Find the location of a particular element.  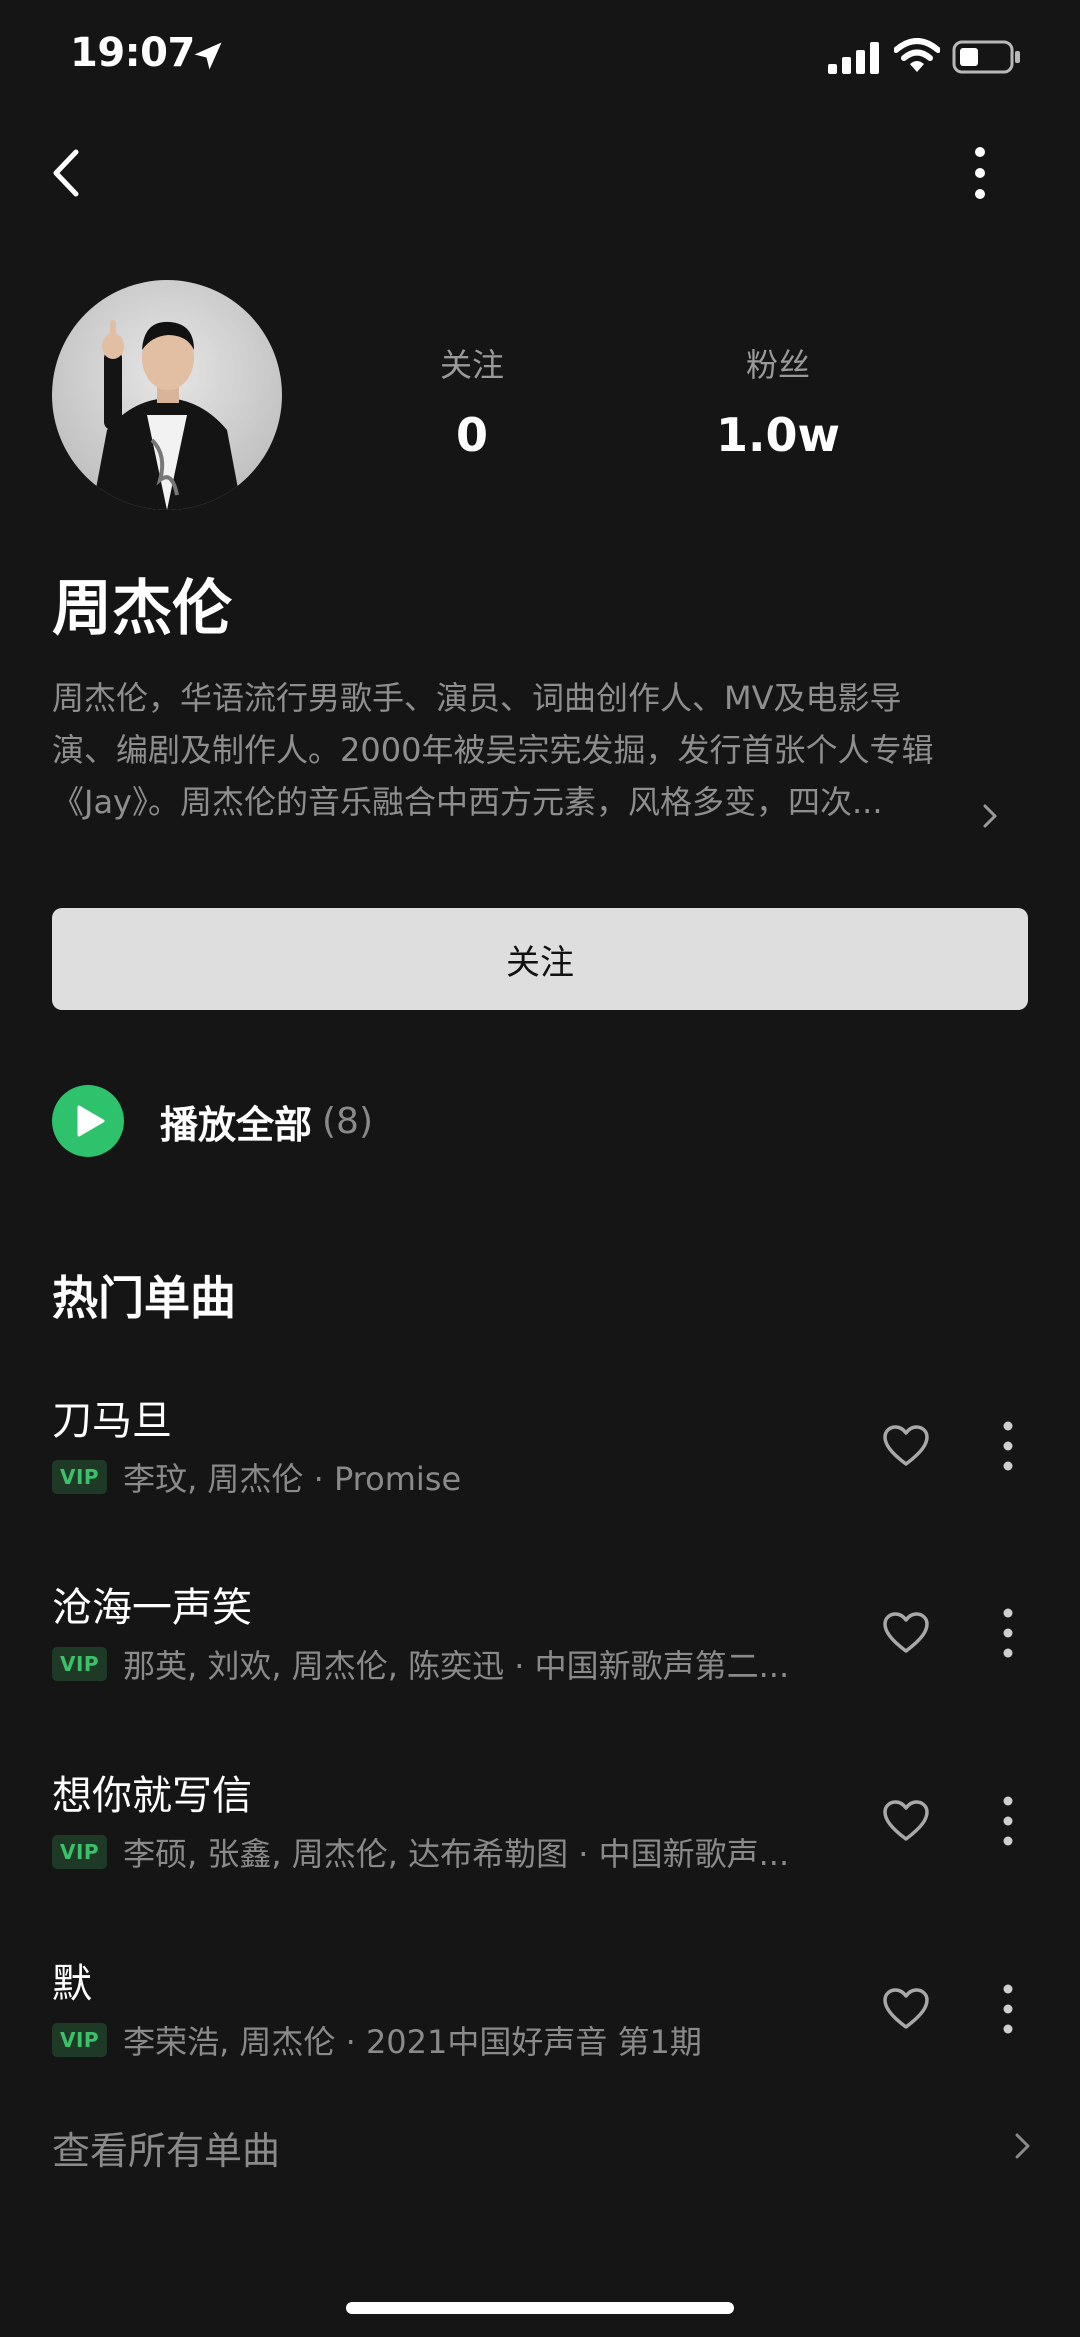

bio-line: 演、编剧及制作人。2000年被吴宗宪发掘，发行首张个人专辑 is located at coordinates (493, 750).